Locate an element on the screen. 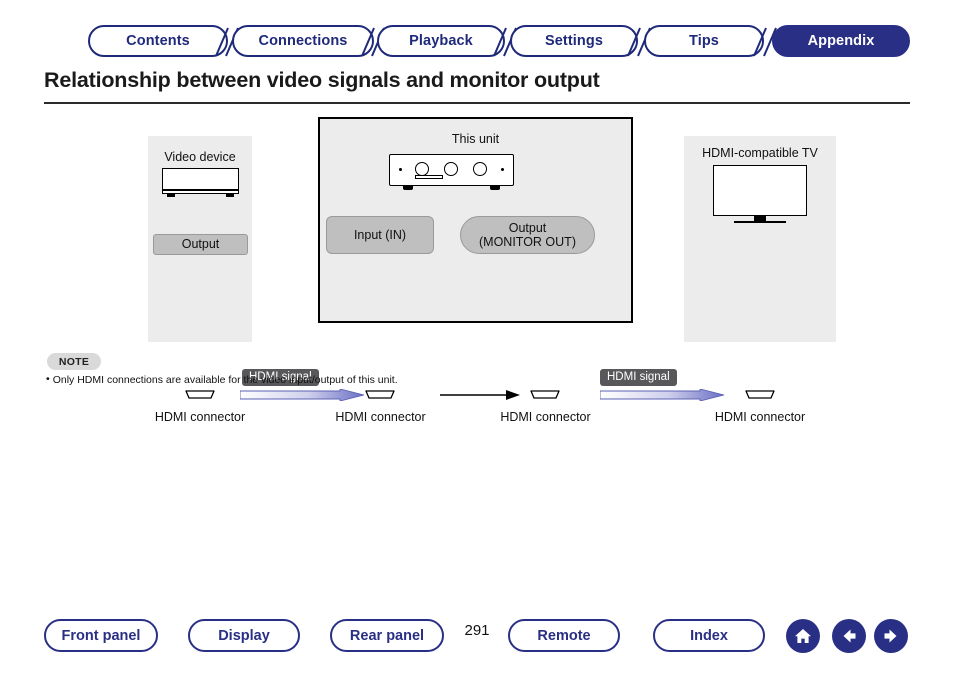  footer-button-rear-panel-label: Rear panel is located at coordinates (387, 635).